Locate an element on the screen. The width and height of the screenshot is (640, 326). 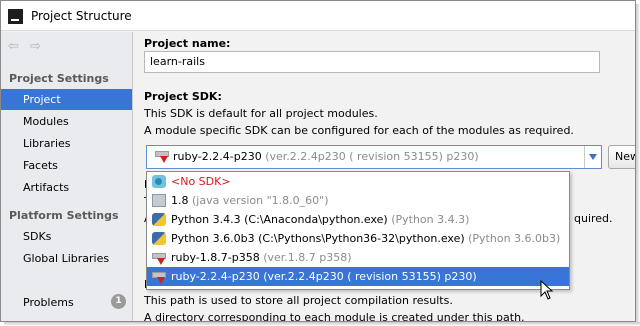
window-shadow-bottom is located at coordinates (322, 324).